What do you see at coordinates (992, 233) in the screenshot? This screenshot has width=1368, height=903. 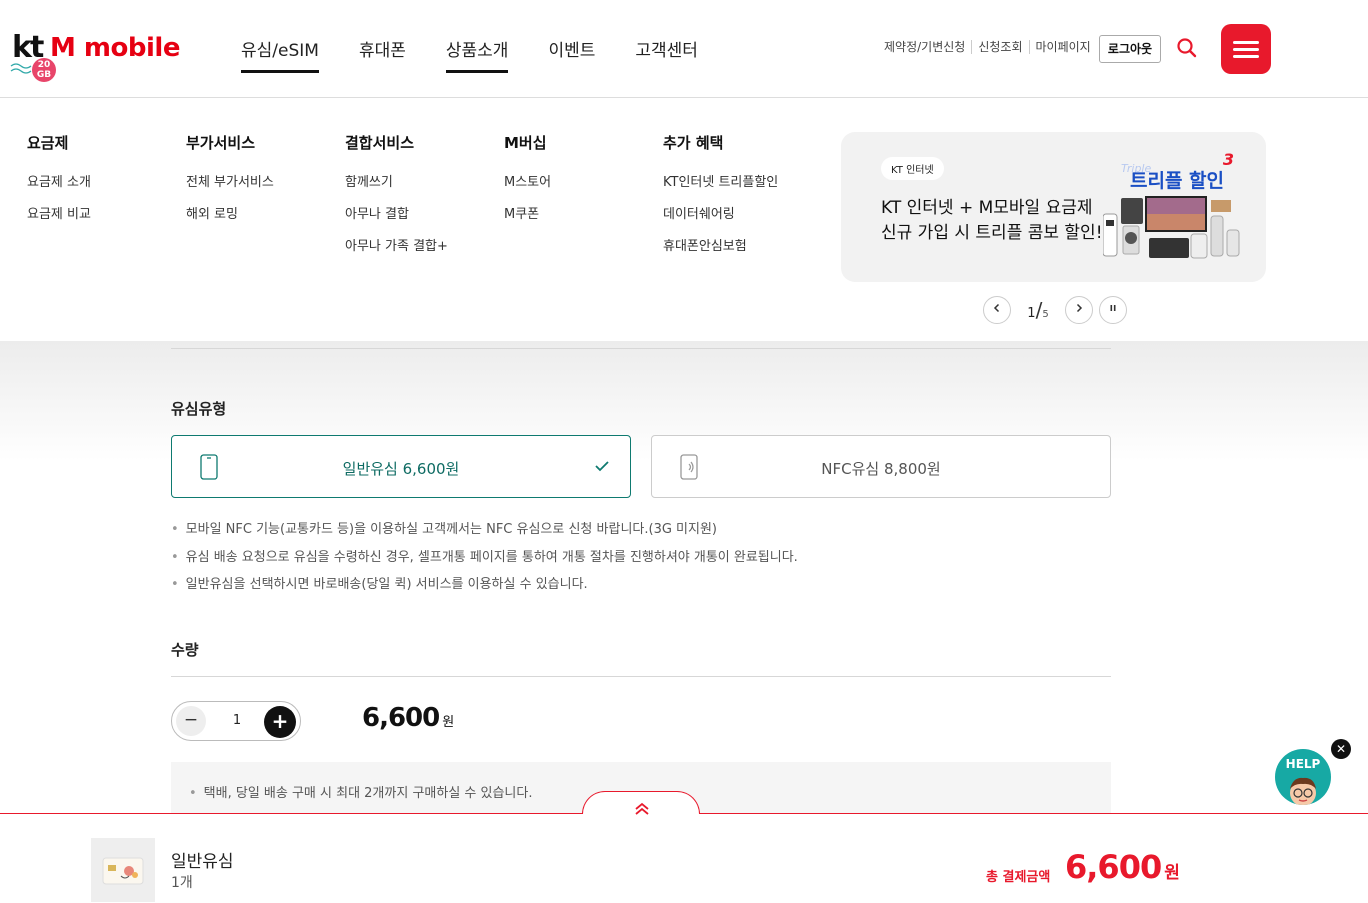 I see `banner-line-2: 신규 가입 시 트리플 콤보 할인!` at bounding box center [992, 233].